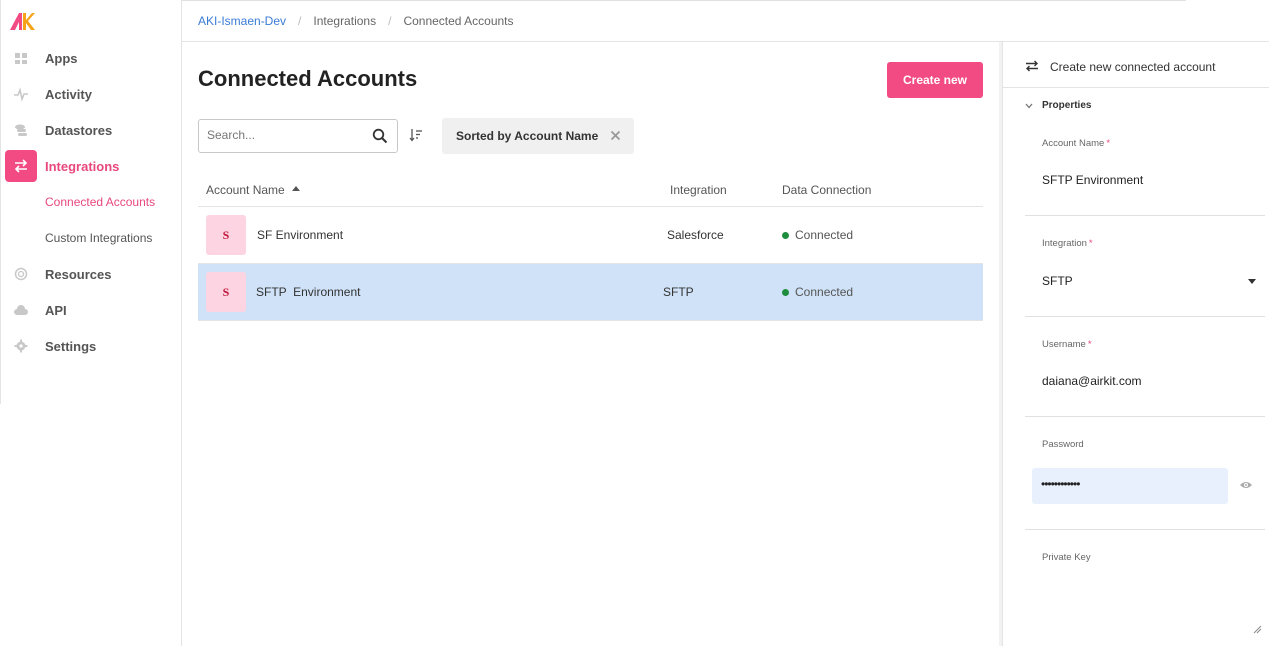 The height and width of the screenshot is (646, 1269). What do you see at coordinates (90, 58) in the screenshot?
I see `sidebar-item-apps: Apps` at bounding box center [90, 58].